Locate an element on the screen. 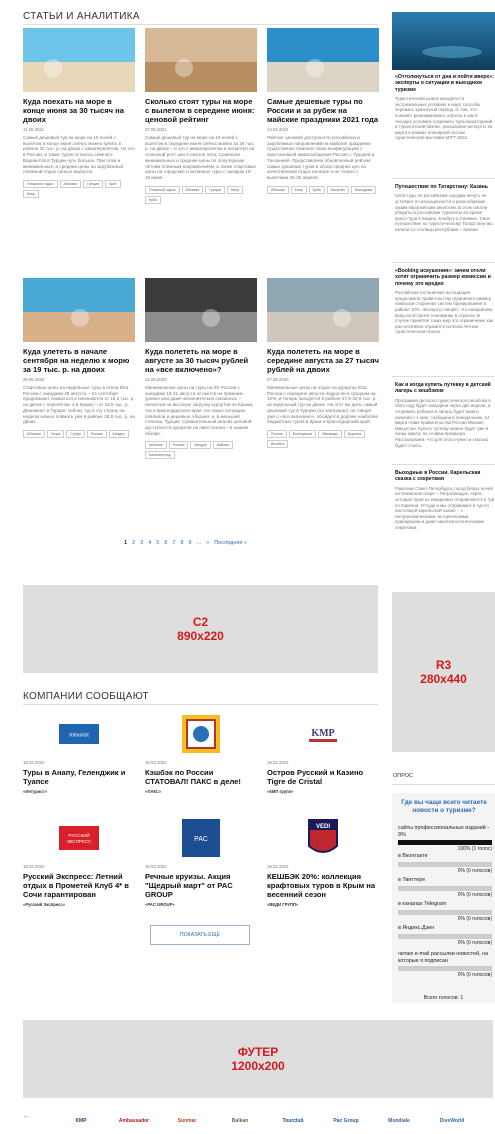  sidebar-article-title: Путешествие по Татарстану: Казань is located at coordinates (445, 187).